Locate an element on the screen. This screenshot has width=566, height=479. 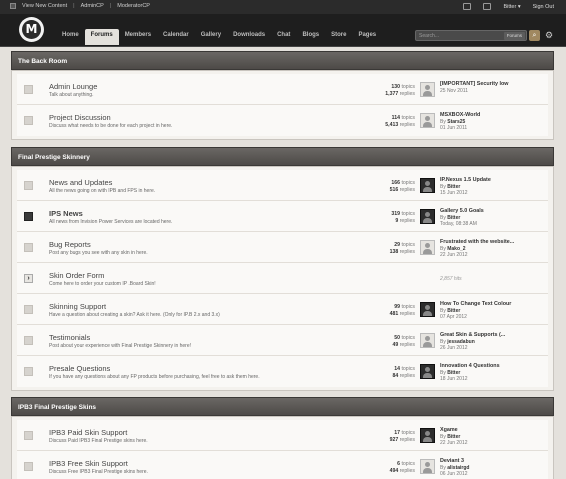
inbox-icon is located at coordinates (467, 6).